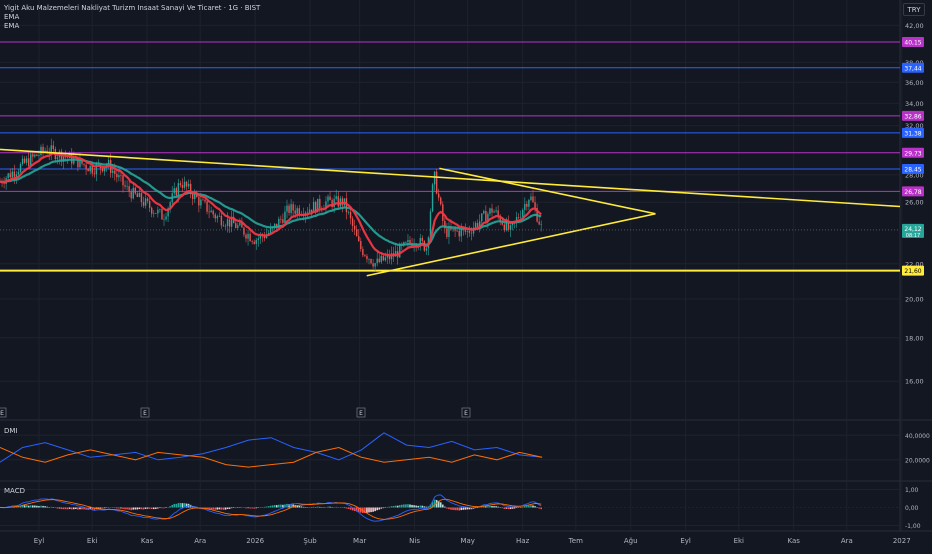 This screenshot has width=932, height=554. Describe the element at coordinates (914, 9) in the screenshot. I see `currency-button: TRY` at that location.